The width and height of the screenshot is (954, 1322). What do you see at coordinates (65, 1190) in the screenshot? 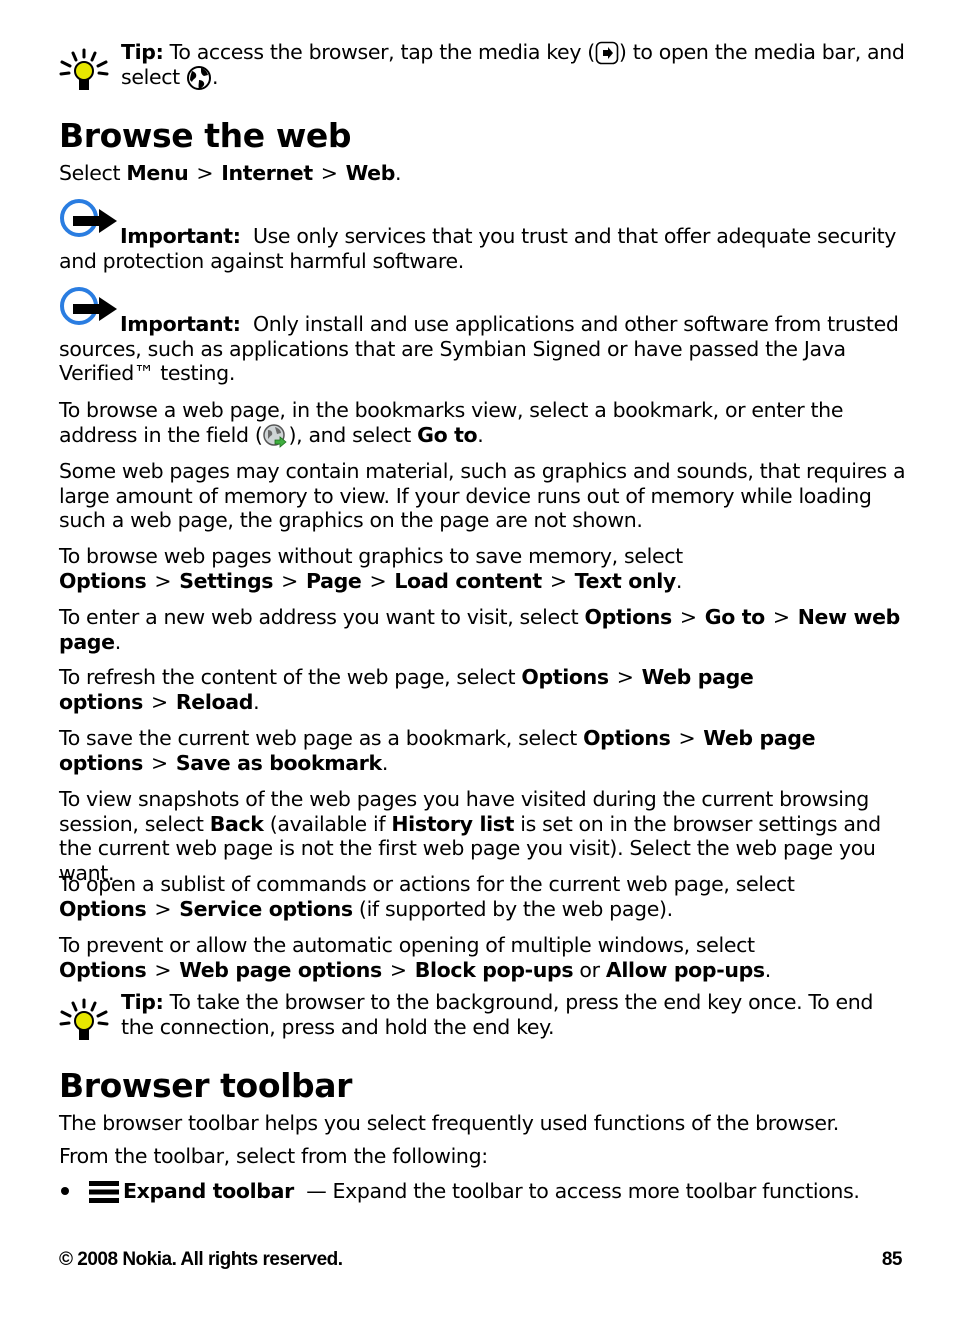
I see `bullet` at bounding box center [65, 1190].